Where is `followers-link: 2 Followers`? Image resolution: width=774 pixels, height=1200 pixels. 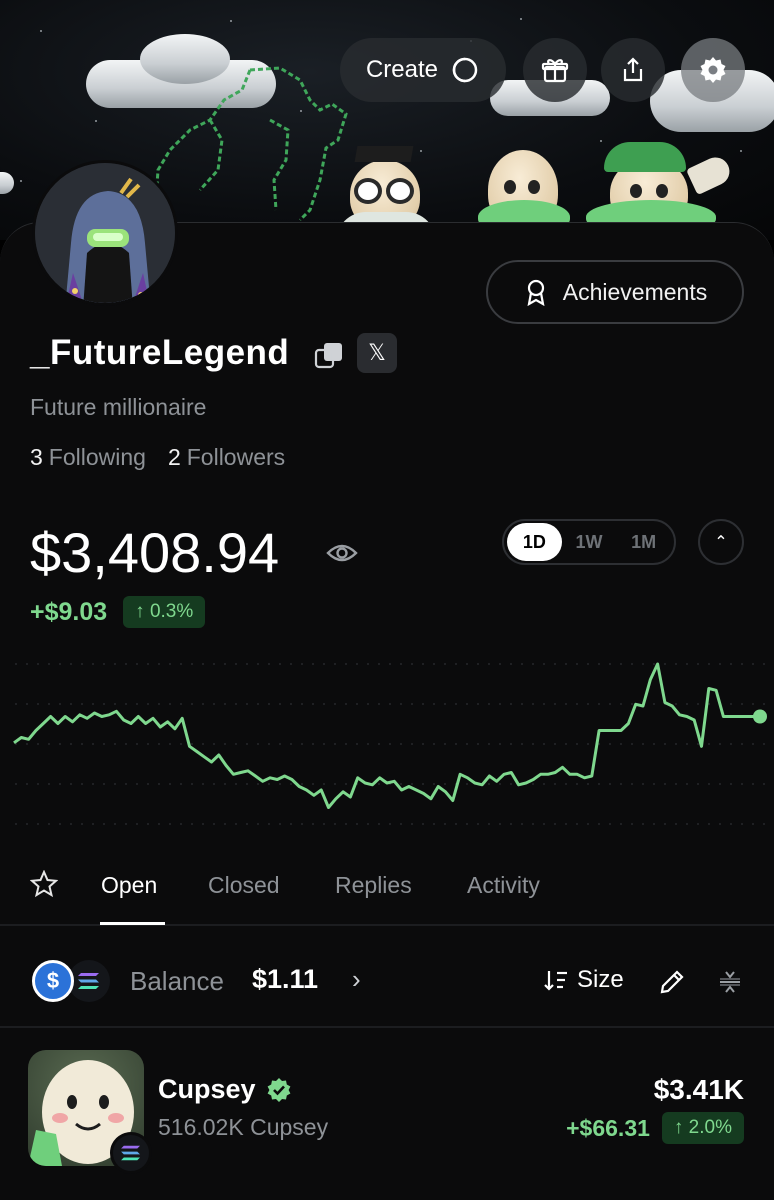 followers-link: 2 Followers is located at coordinates (226, 457).